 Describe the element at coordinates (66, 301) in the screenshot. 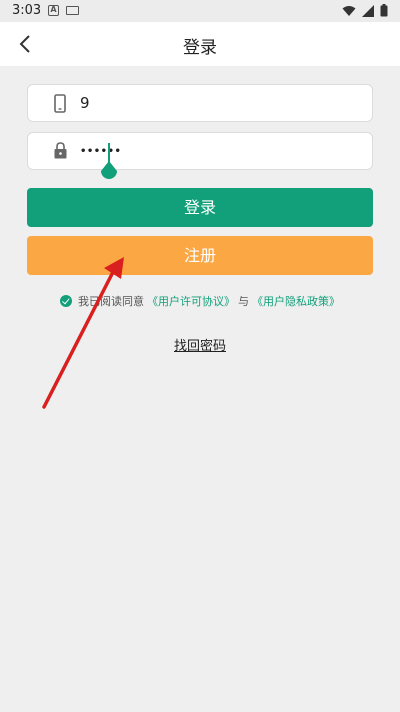

I see `agree-checkbox-icon` at that location.